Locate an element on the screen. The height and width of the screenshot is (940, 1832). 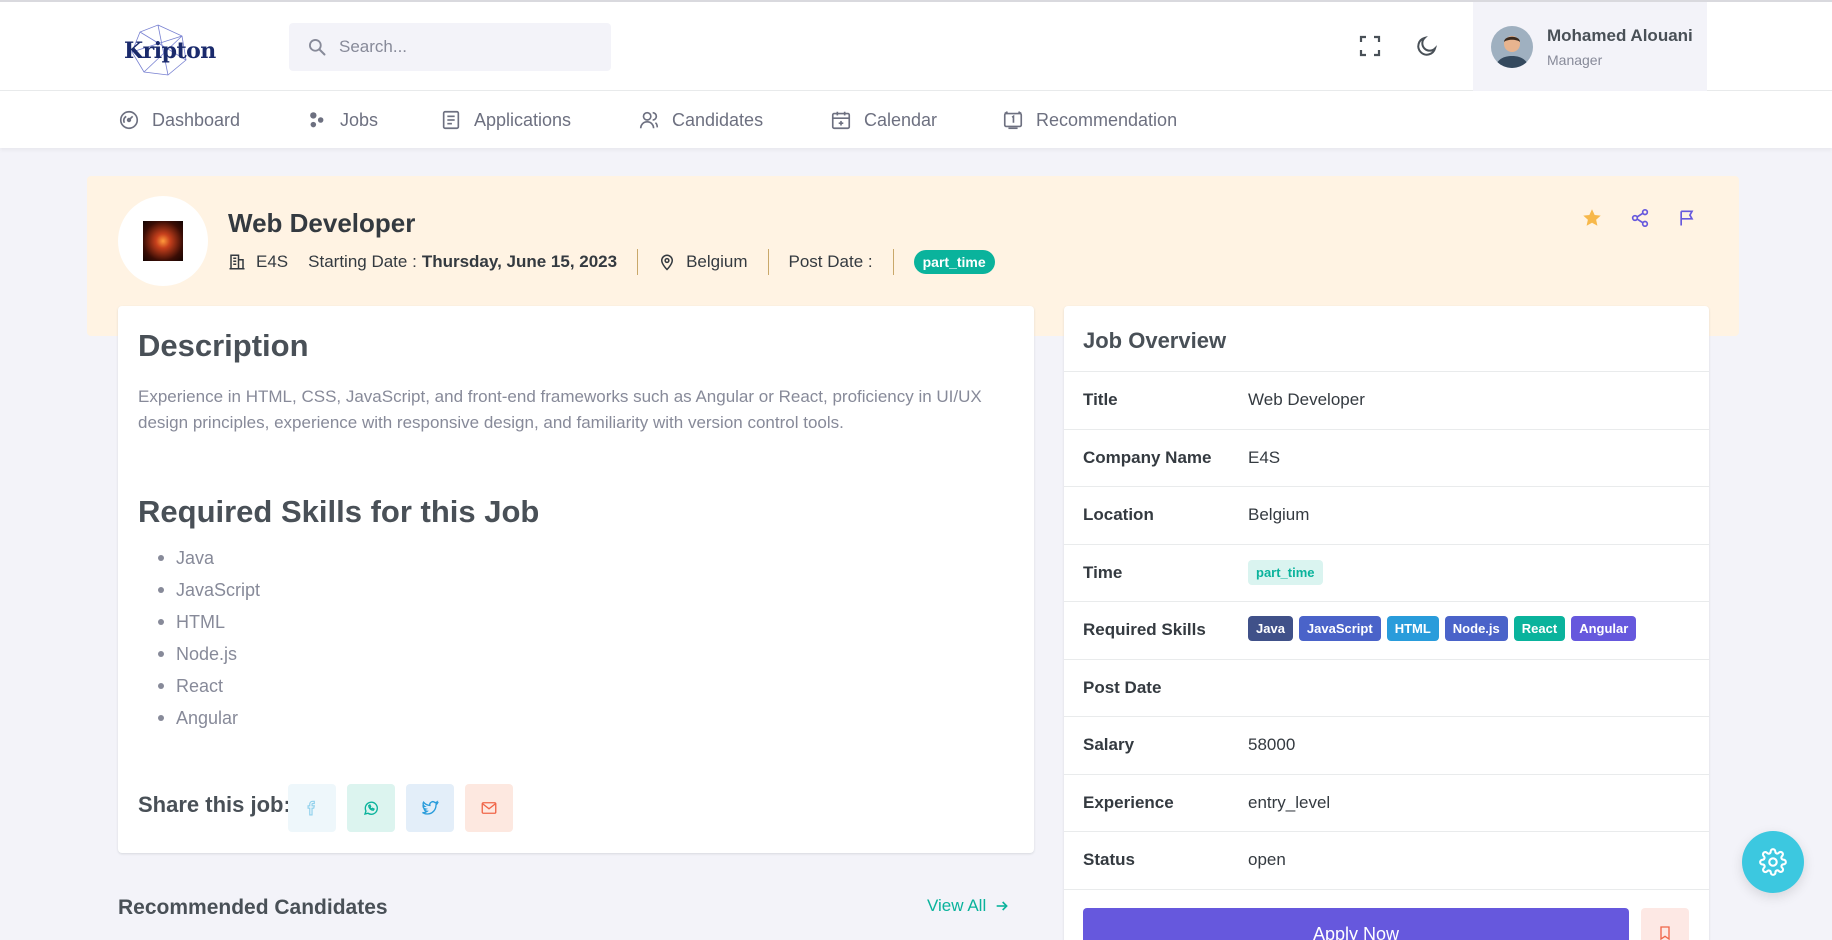
nav-label-calendar: Calendar is located at coordinates (901, 119).